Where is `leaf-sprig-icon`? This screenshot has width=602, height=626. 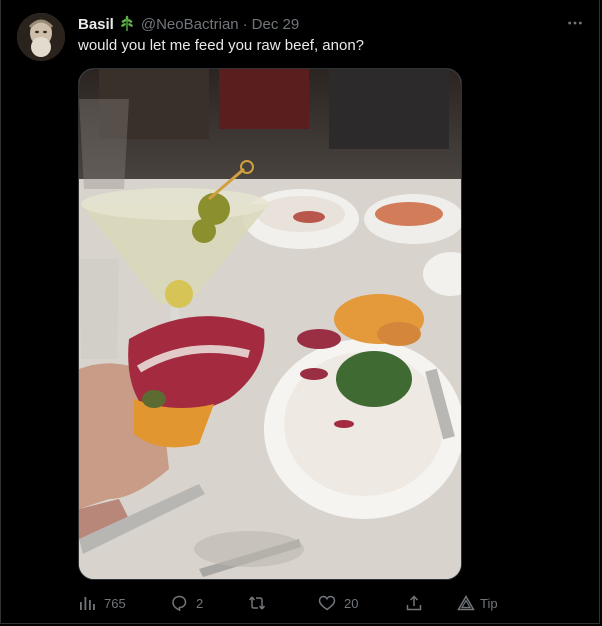 leaf-sprig-icon is located at coordinates (127, 24).